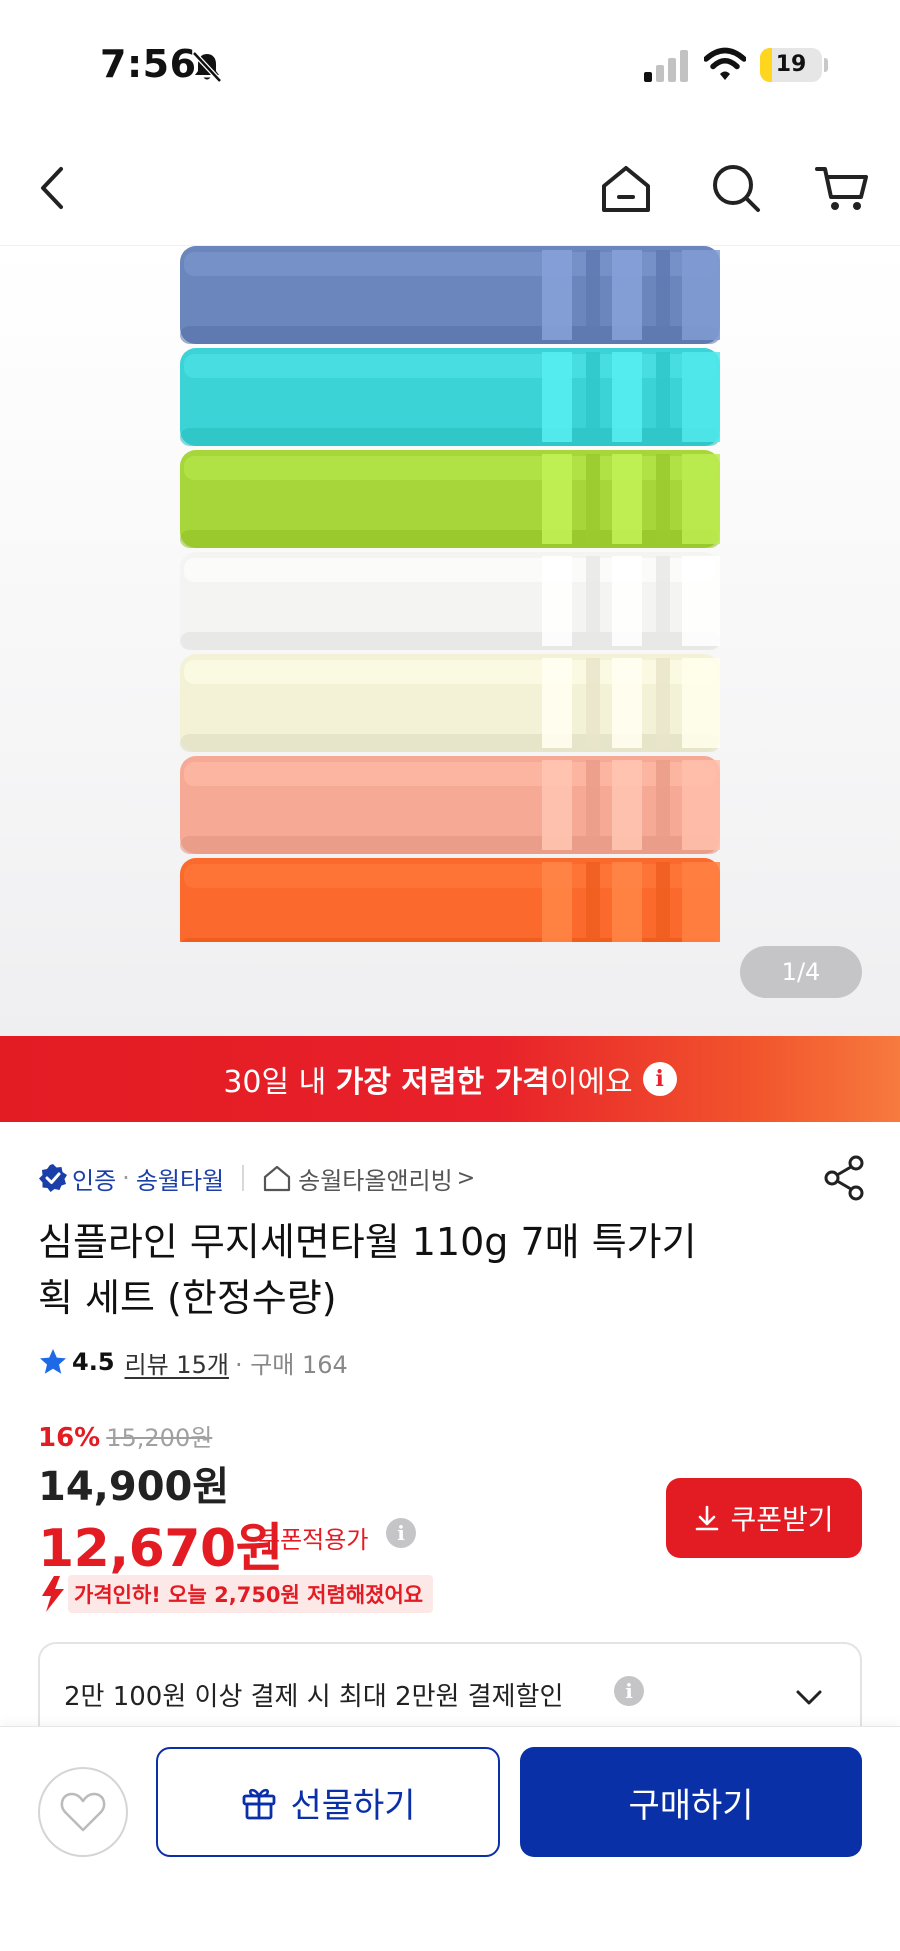 The image size is (900, 1951). I want to click on buy-now-label: 구매하기, so click(691, 1805).